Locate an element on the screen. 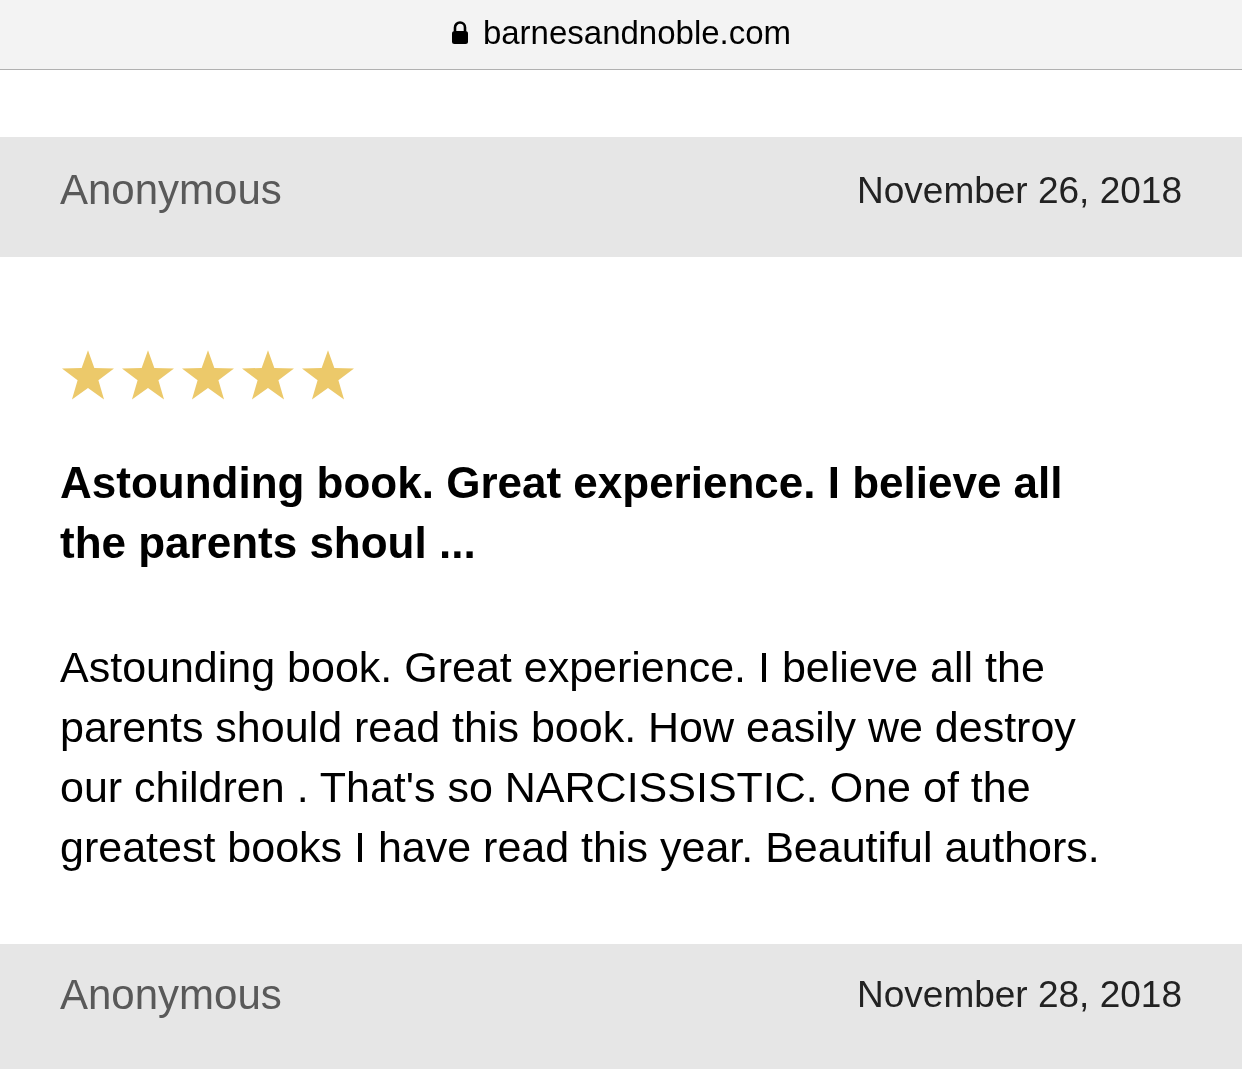  lock-icon is located at coordinates (459, 32).